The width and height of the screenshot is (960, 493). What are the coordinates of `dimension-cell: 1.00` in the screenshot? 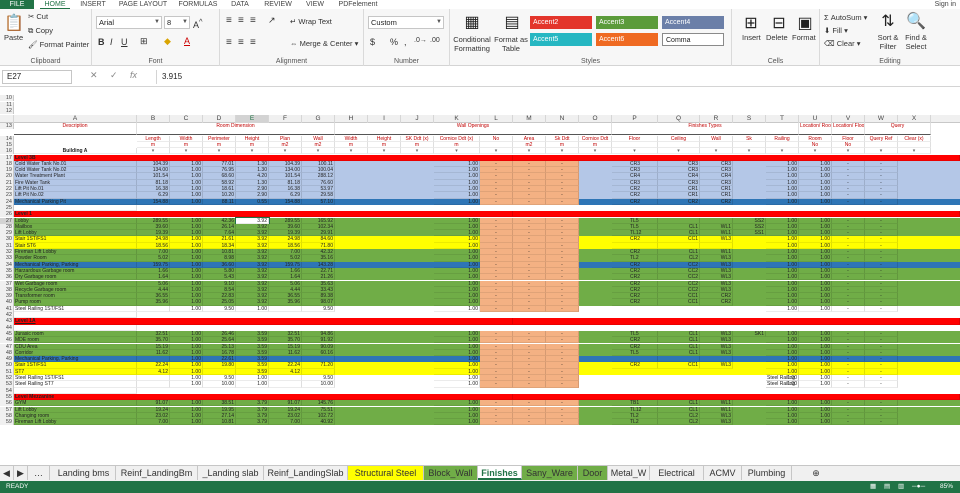 It's located at (186, 422).